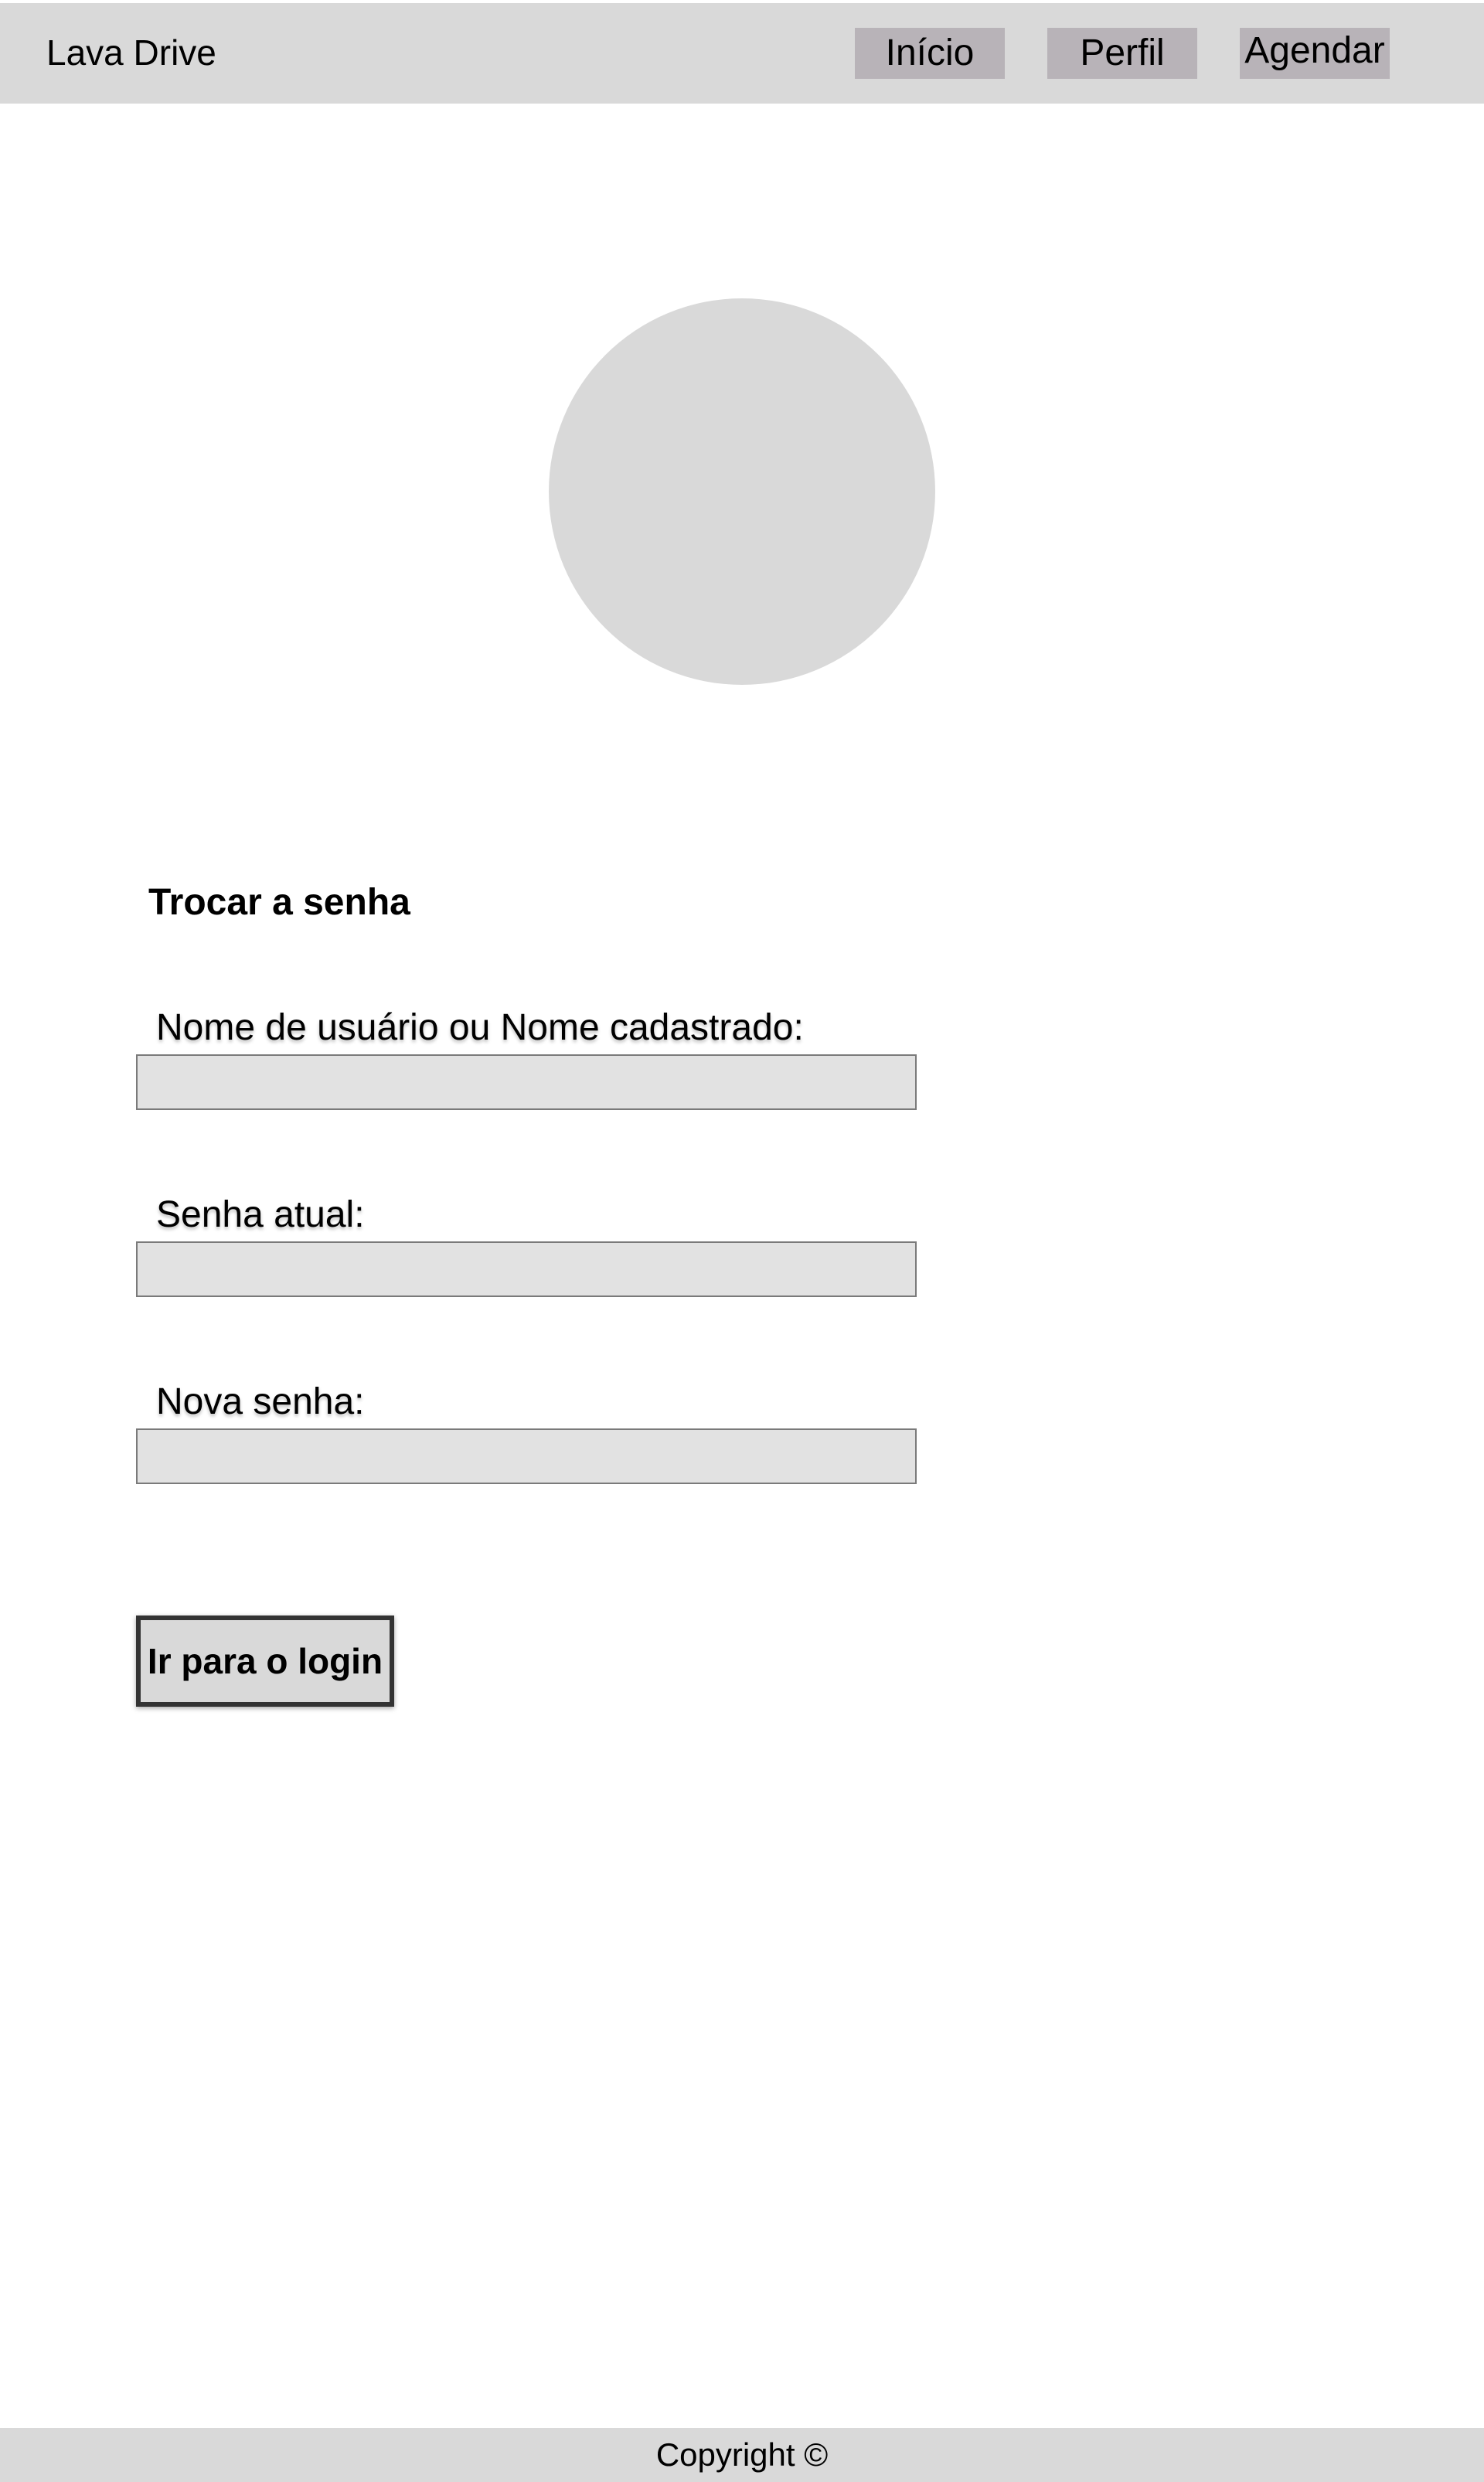 The height and width of the screenshot is (2482, 1484). I want to click on change-password-title: Trocar a senha, so click(279, 902).